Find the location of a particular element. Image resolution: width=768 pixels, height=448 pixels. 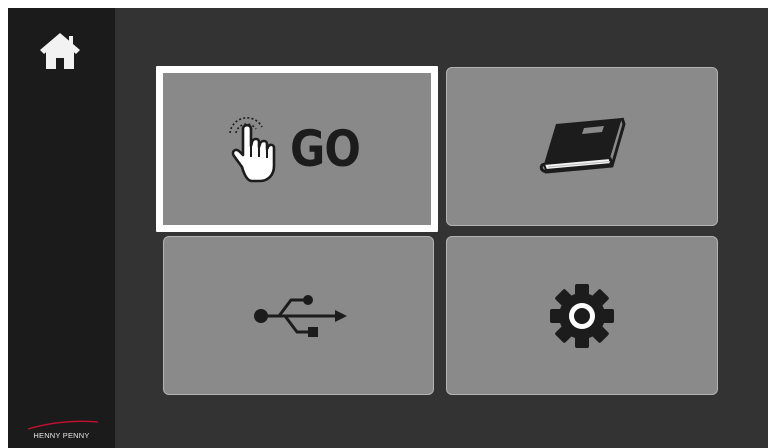

gear-icon is located at coordinates (582, 315).